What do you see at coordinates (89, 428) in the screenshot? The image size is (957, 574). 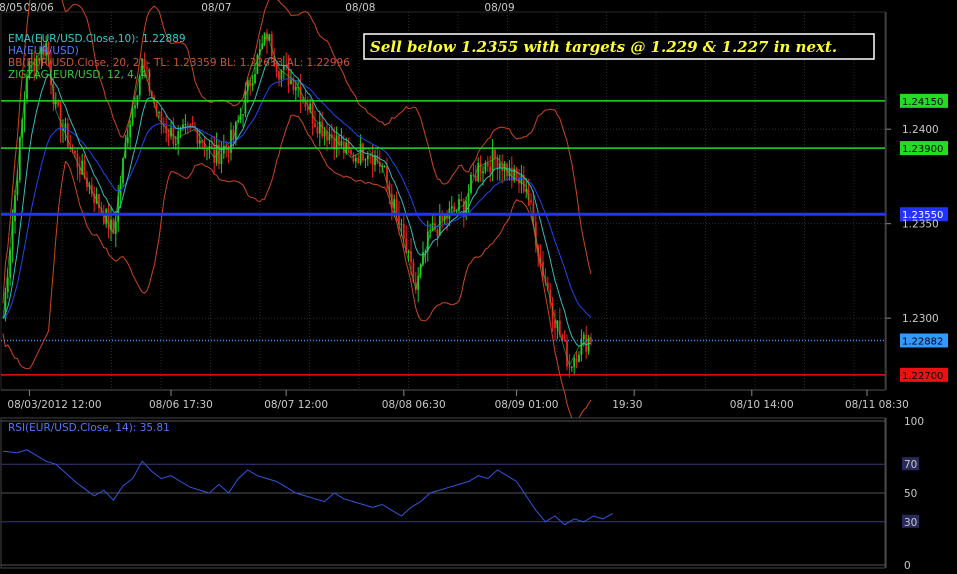 I see `rsi-legend: RSI(EUR/USD.Close, 14): 35.81` at bounding box center [89, 428].